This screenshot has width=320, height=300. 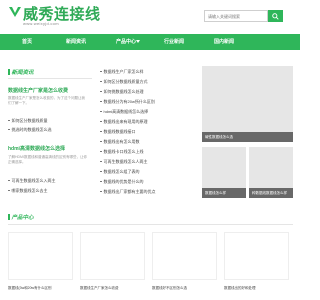 I want to click on search-icon, so click(x=275, y=16).